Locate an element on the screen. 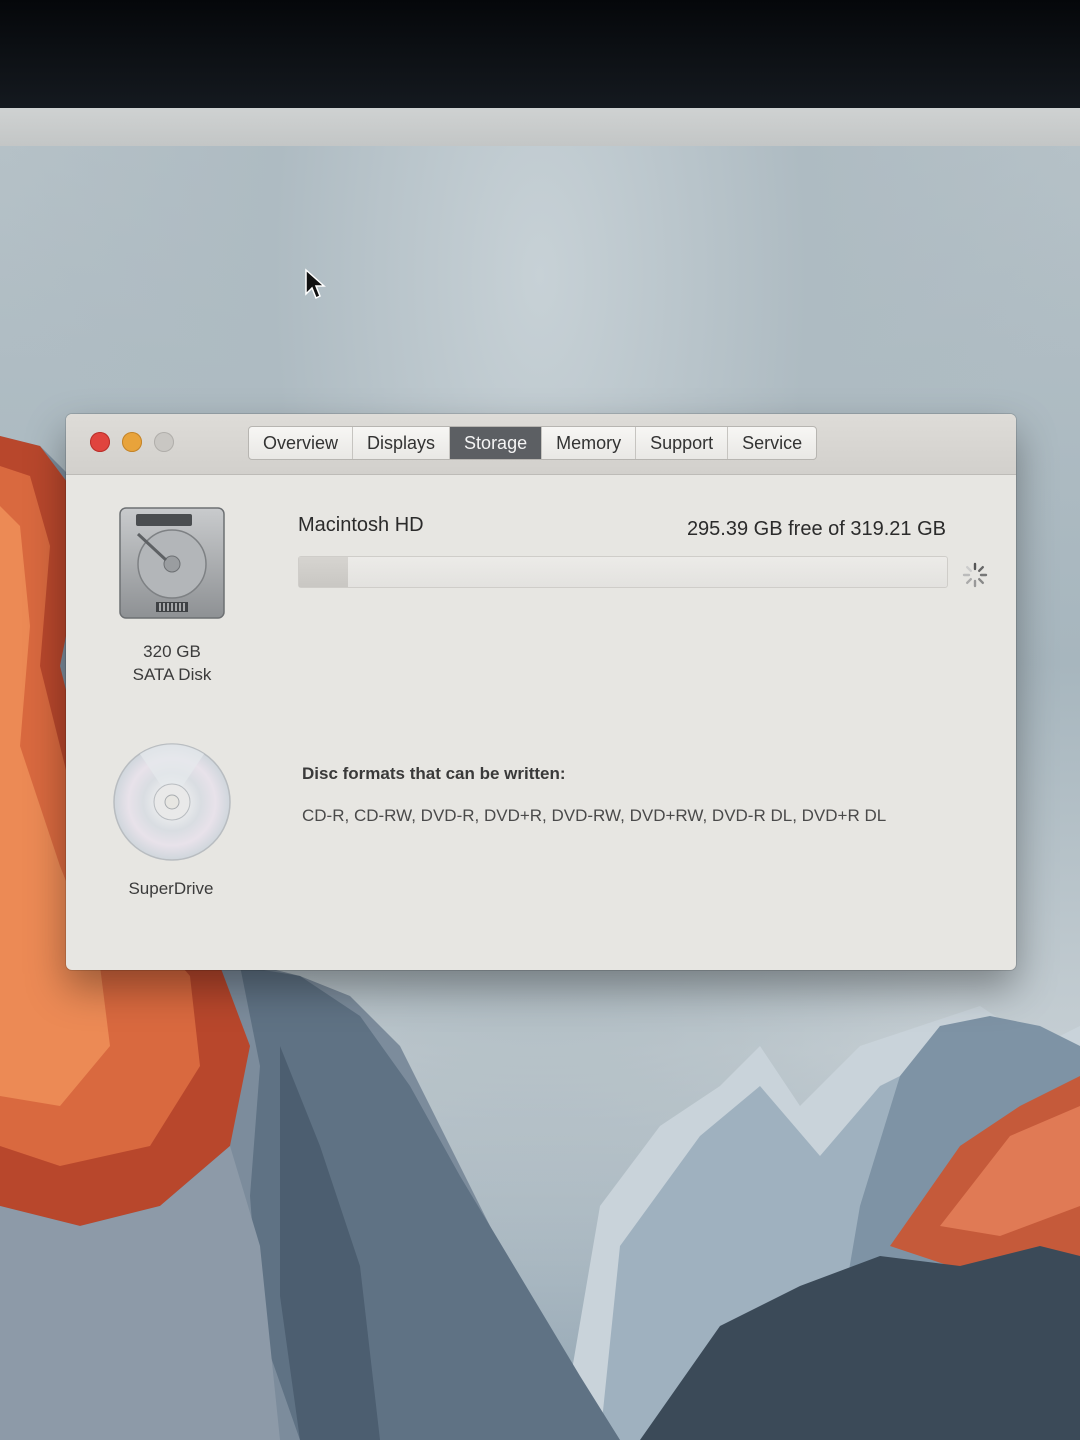 Image resolution: width=1080 pixels, height=1440 pixels. disk-caption: 320 GB SATA Disk is located at coordinates (172, 663).